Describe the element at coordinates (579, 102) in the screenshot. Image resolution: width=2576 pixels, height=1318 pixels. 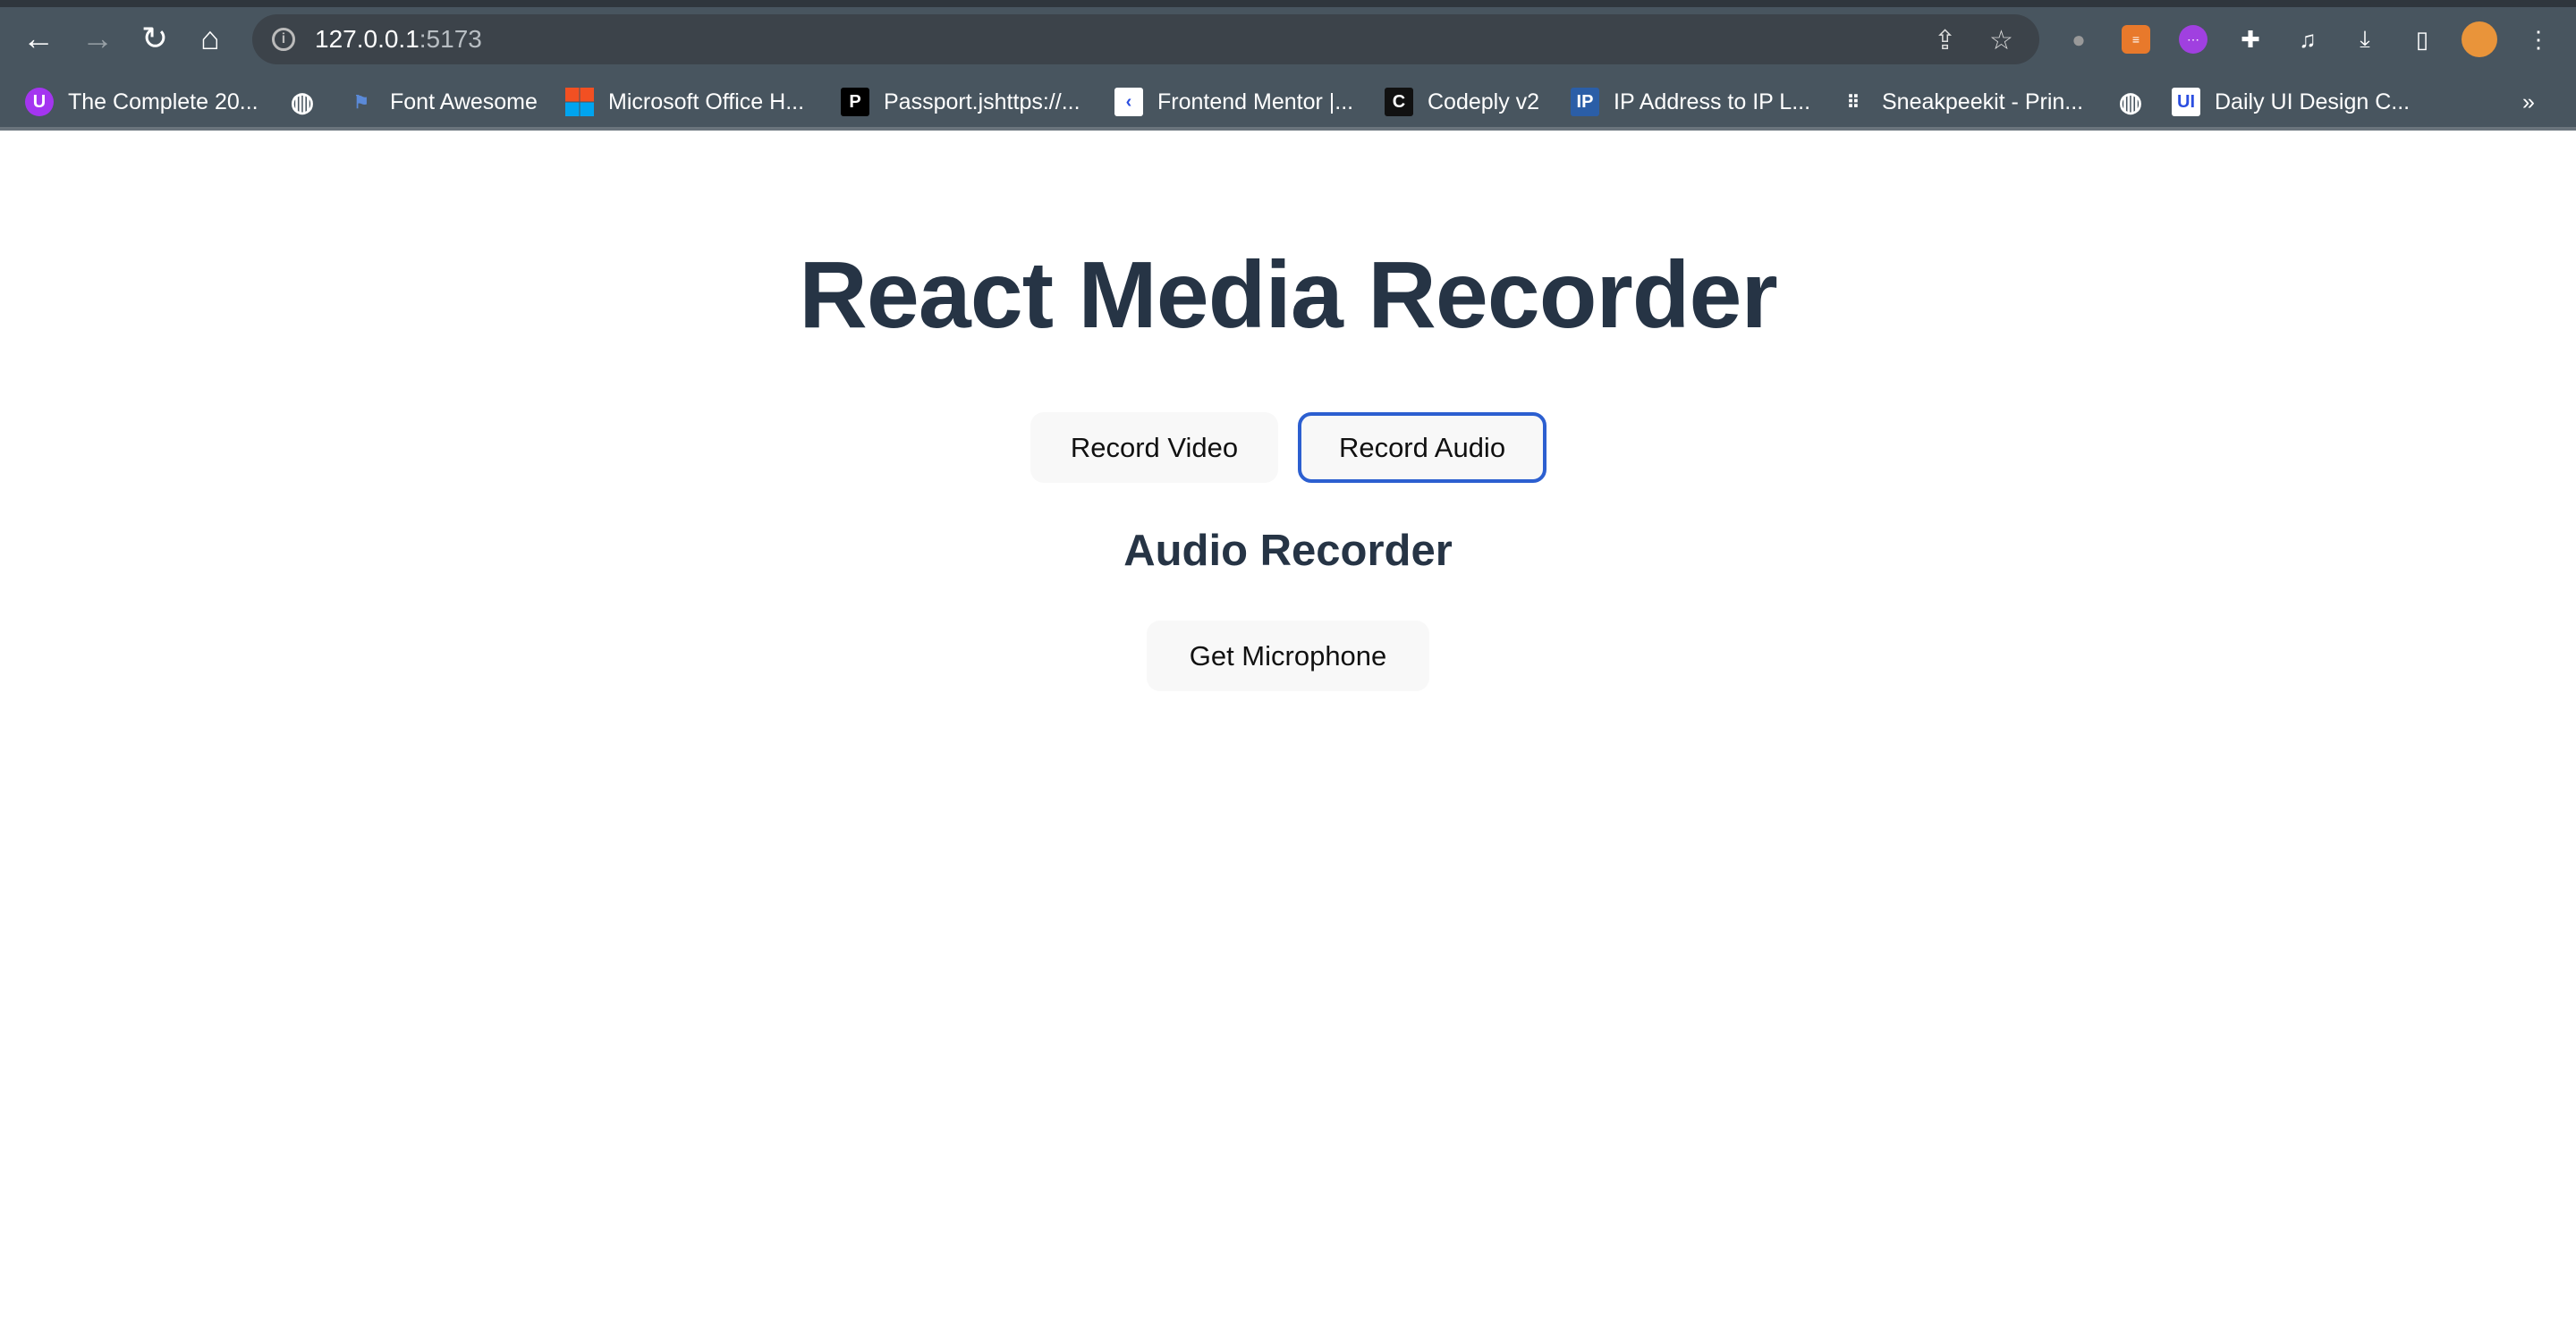
I see `microsoft-icon` at that location.